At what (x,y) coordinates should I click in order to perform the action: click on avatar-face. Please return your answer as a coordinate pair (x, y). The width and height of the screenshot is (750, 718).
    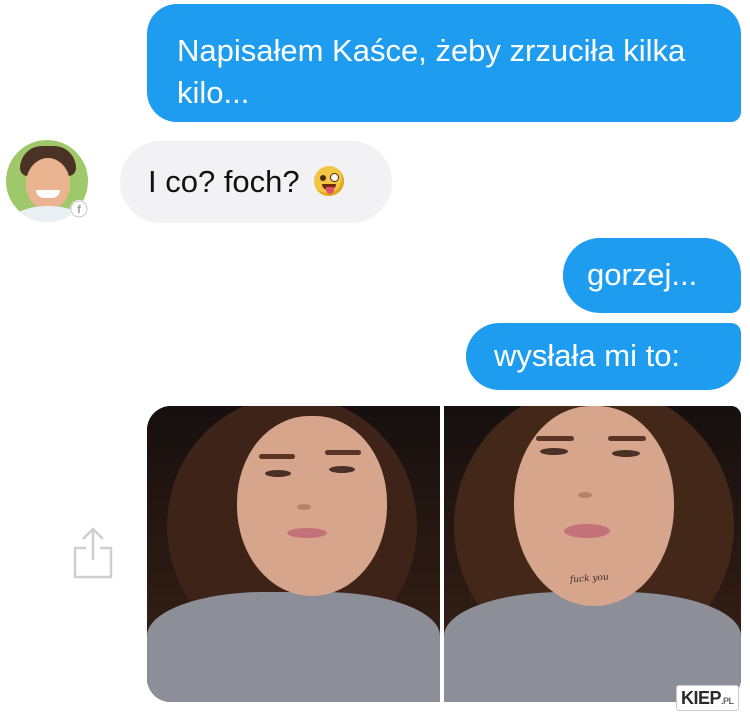
    Looking at the image, I should click on (48, 184).